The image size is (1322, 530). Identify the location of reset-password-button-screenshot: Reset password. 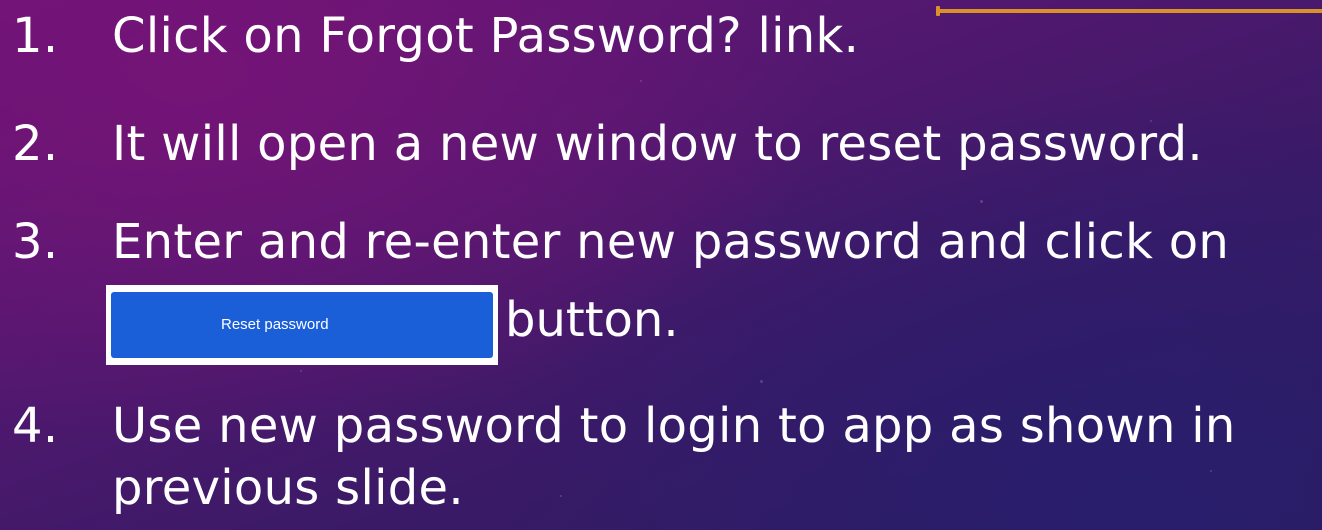
(302, 325).